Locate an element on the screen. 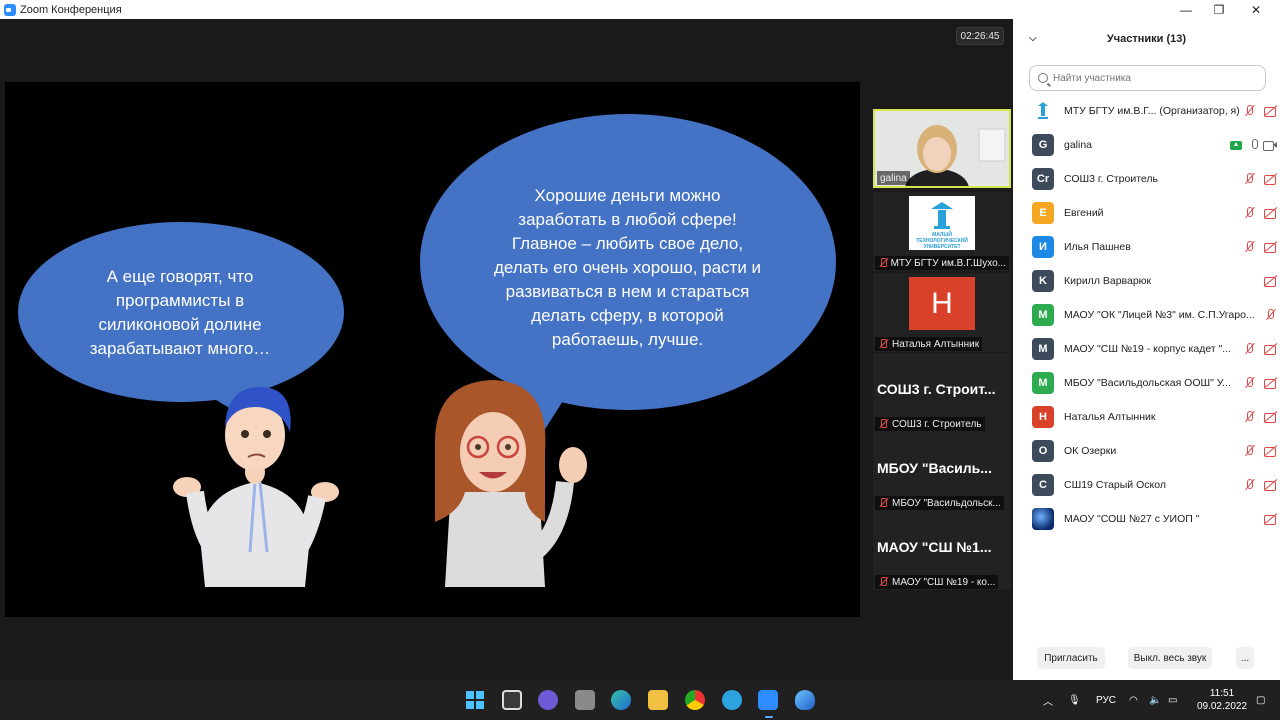 The width and height of the screenshot is (1280, 720). right-bubble-line: делать сферу, в которой is located at coordinates (627, 315).